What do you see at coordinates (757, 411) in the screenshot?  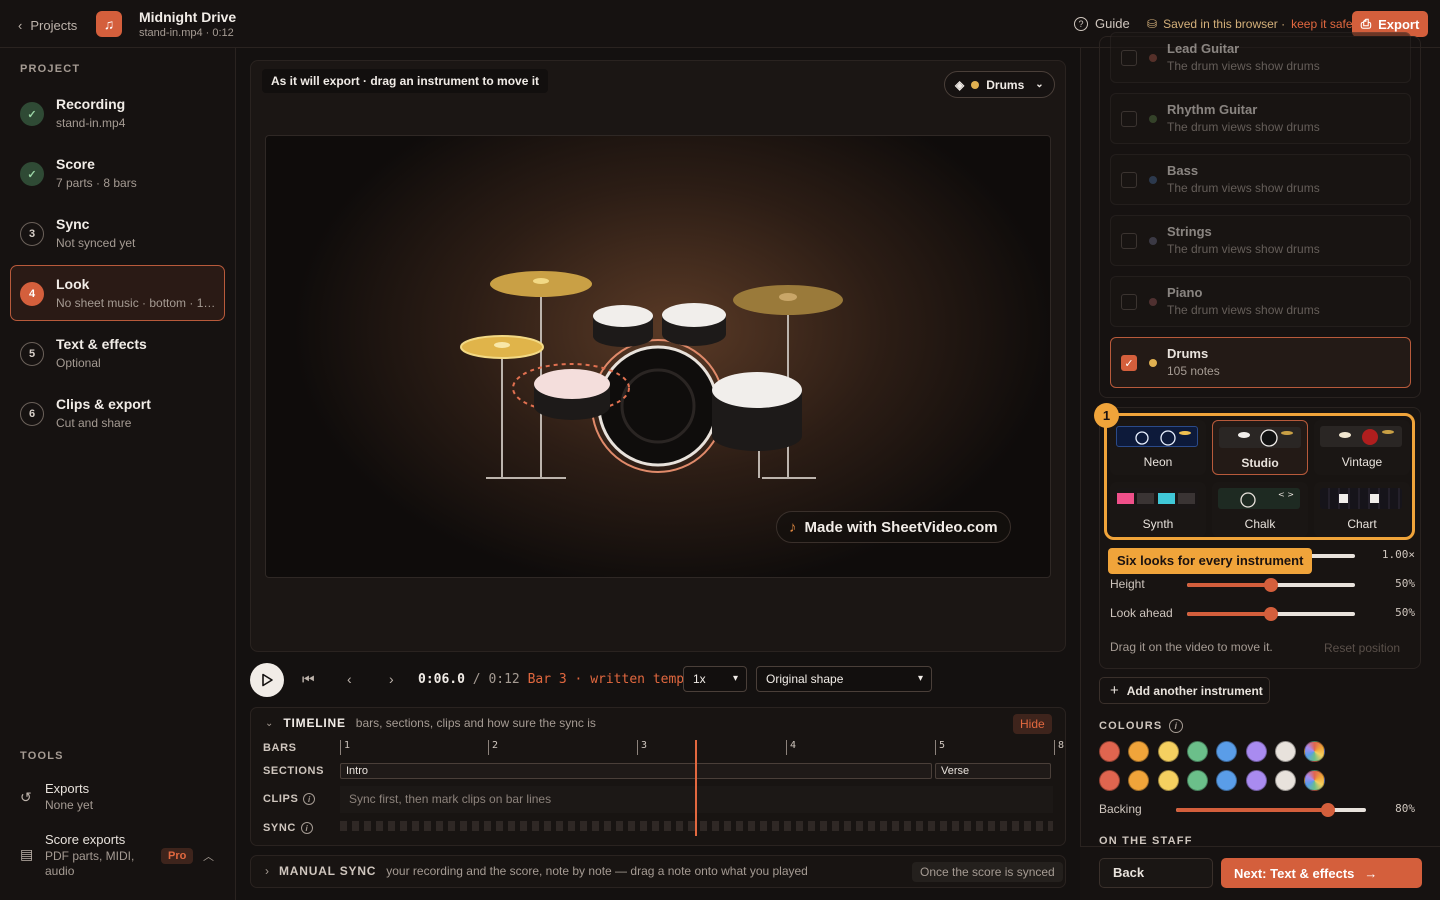 I see `floor-tom` at bounding box center [757, 411].